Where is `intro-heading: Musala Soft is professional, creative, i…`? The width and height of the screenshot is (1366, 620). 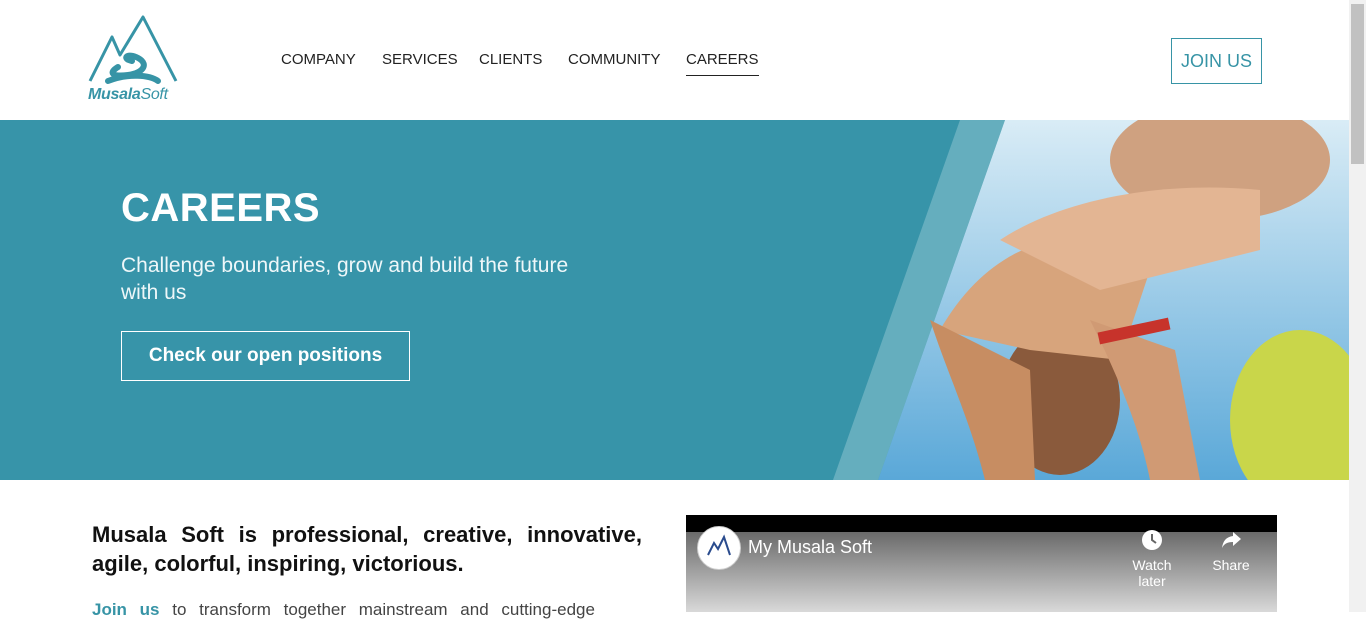 intro-heading: Musala Soft is professional, creative, i… is located at coordinates (367, 549).